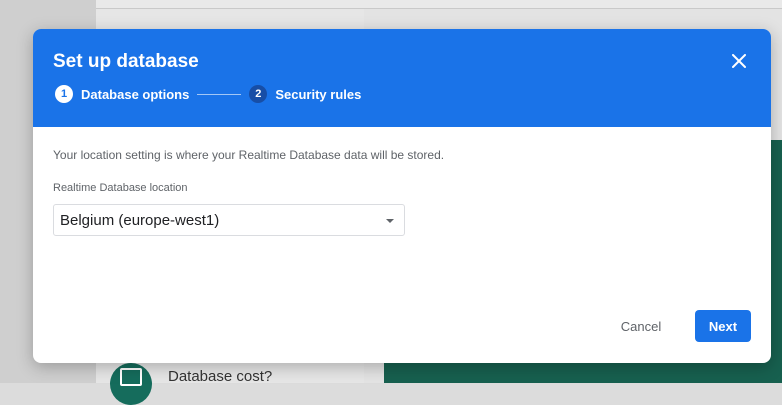  What do you see at coordinates (318, 94) in the screenshot?
I see `step-2-label: Security rules` at bounding box center [318, 94].